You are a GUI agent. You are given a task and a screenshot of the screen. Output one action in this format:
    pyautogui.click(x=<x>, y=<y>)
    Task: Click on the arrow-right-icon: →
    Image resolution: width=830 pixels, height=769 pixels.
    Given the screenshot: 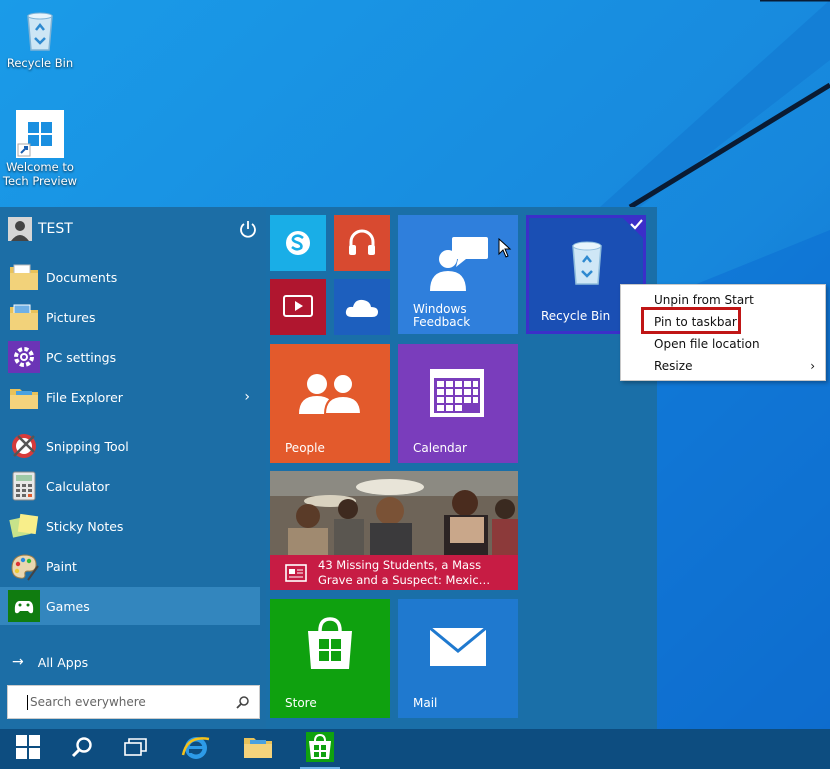 What is the action you would take?
    pyautogui.click(x=18, y=662)
    